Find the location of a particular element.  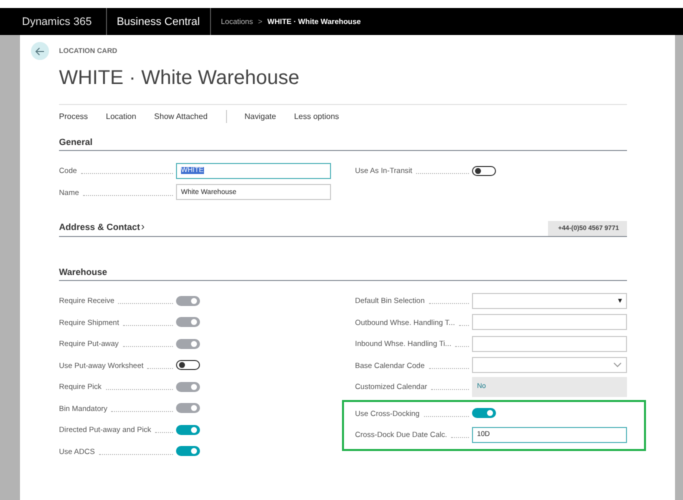

dropdown-icon: ▾ is located at coordinates (620, 301).